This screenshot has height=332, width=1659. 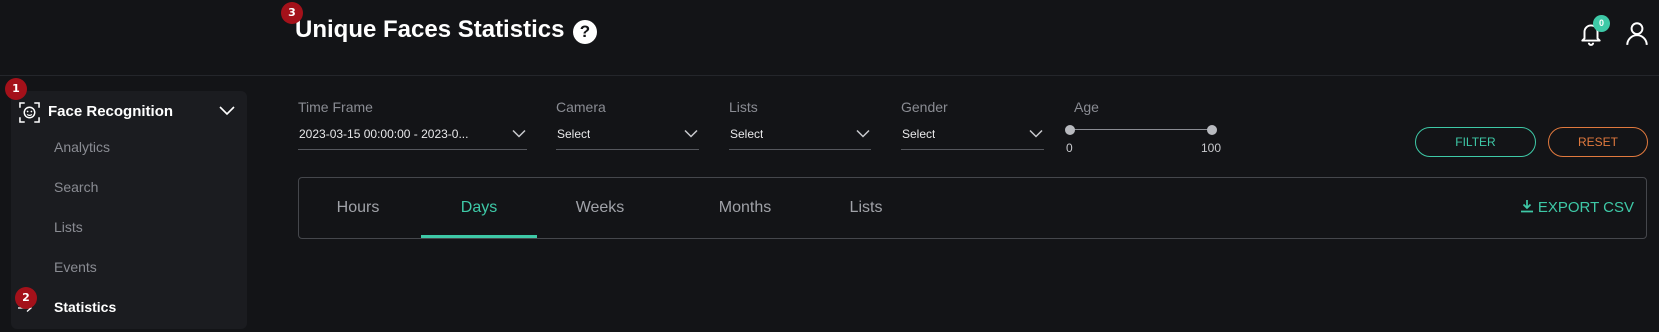 I want to click on age-max-value: 100, so click(x=1211, y=148).